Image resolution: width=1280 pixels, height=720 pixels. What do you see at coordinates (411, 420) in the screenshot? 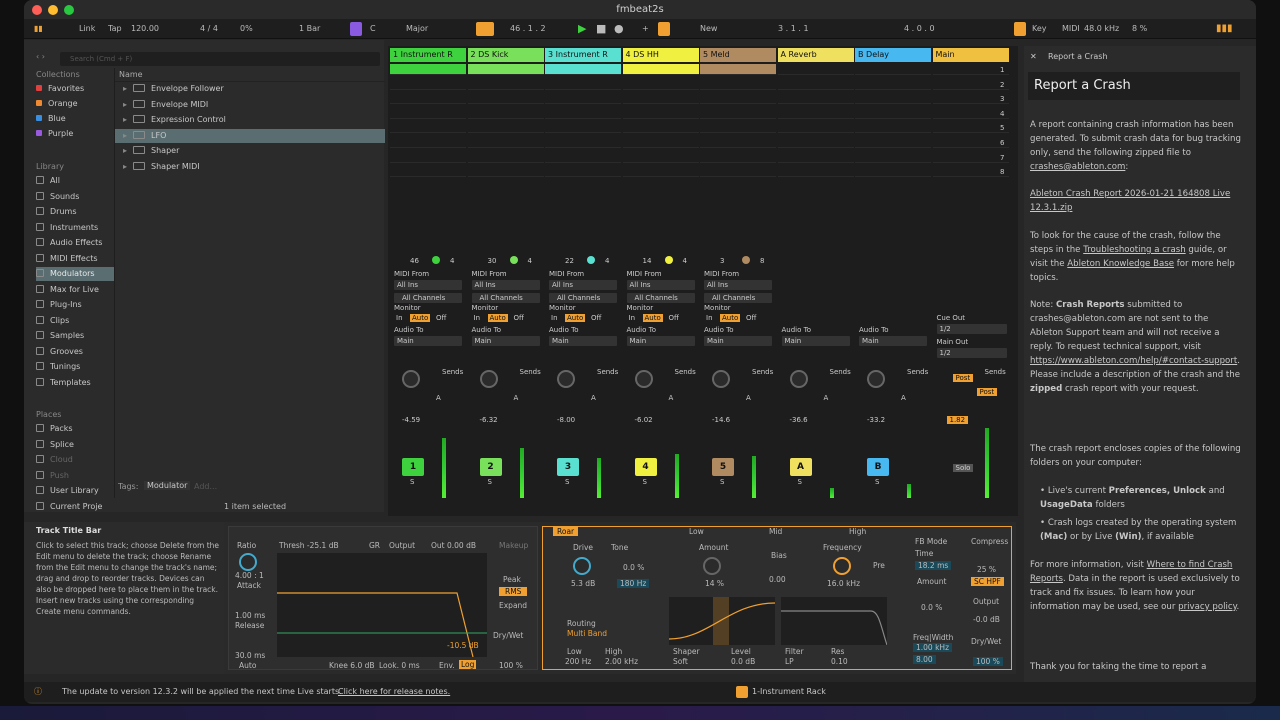
I see `volume-readout: -4.59` at bounding box center [411, 420].